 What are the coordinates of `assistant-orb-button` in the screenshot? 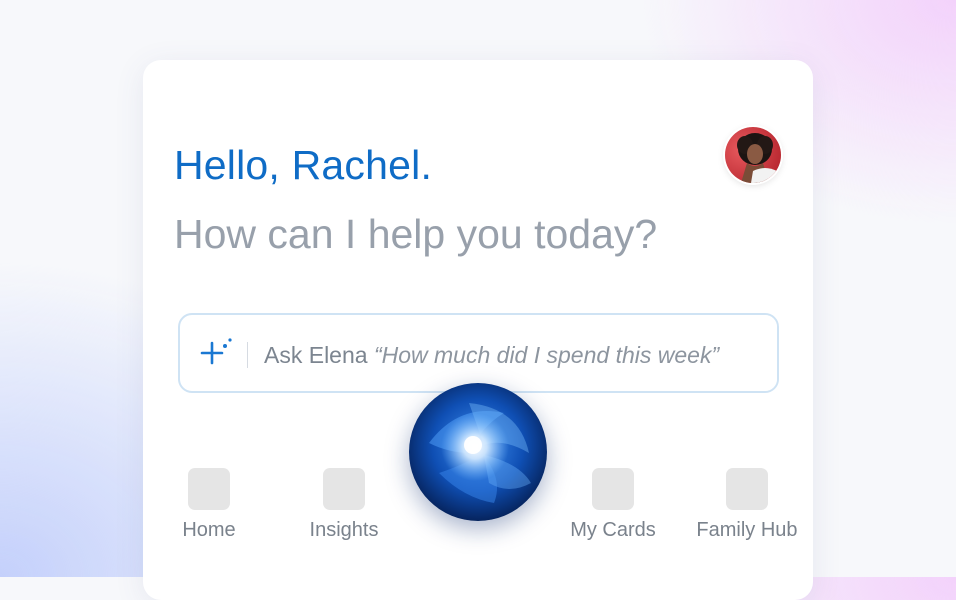 It's located at (478, 452).